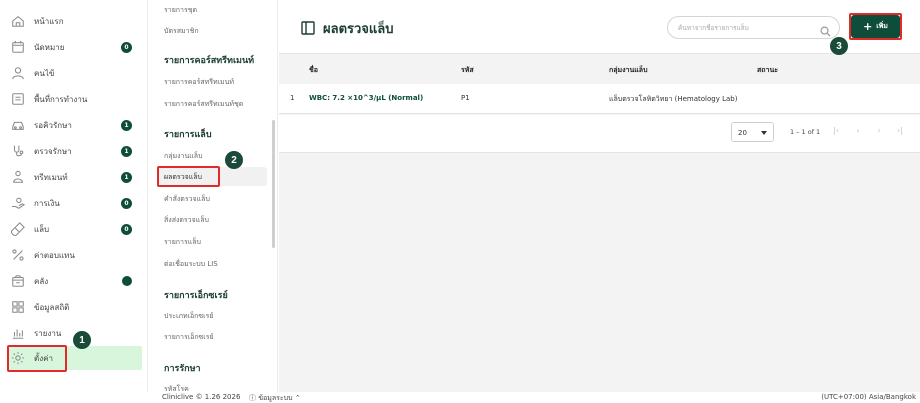 This screenshot has width=920, height=403. Describe the element at coordinates (752, 132) in the screenshot. I see `page-size-select: 20` at that location.